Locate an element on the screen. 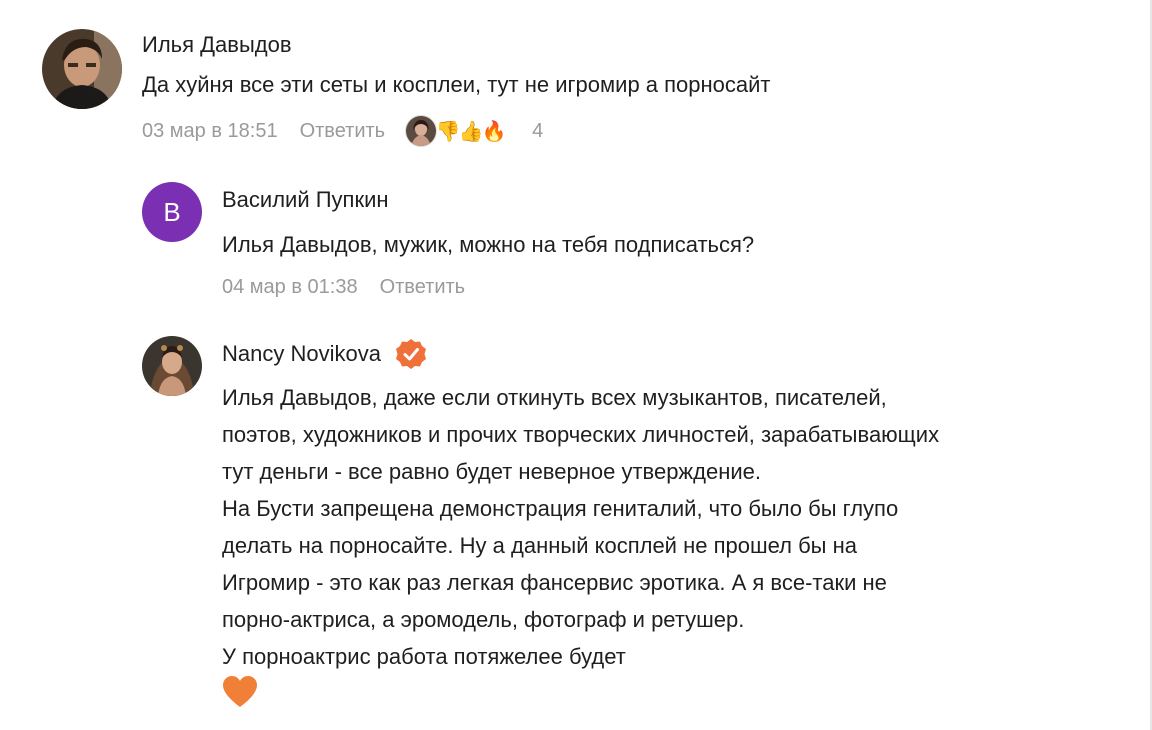  author-name: Василий Пупкин is located at coordinates (488, 200).